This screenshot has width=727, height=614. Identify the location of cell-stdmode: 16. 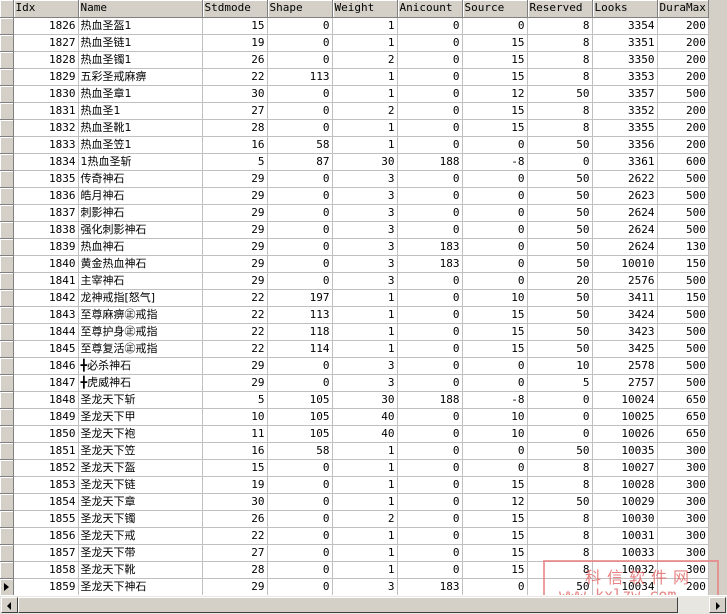
(235, 145).